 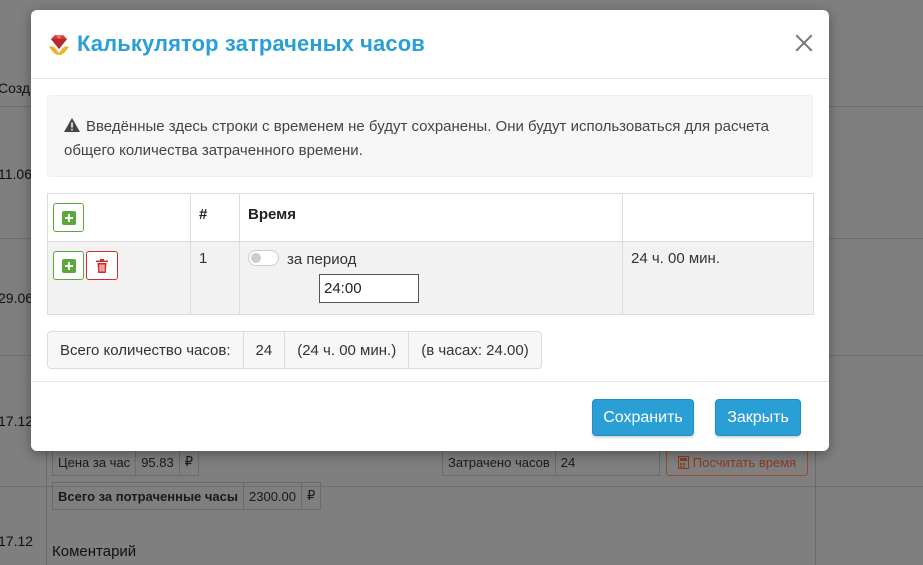 I want to click on trash-icon, so click(x=102, y=265).